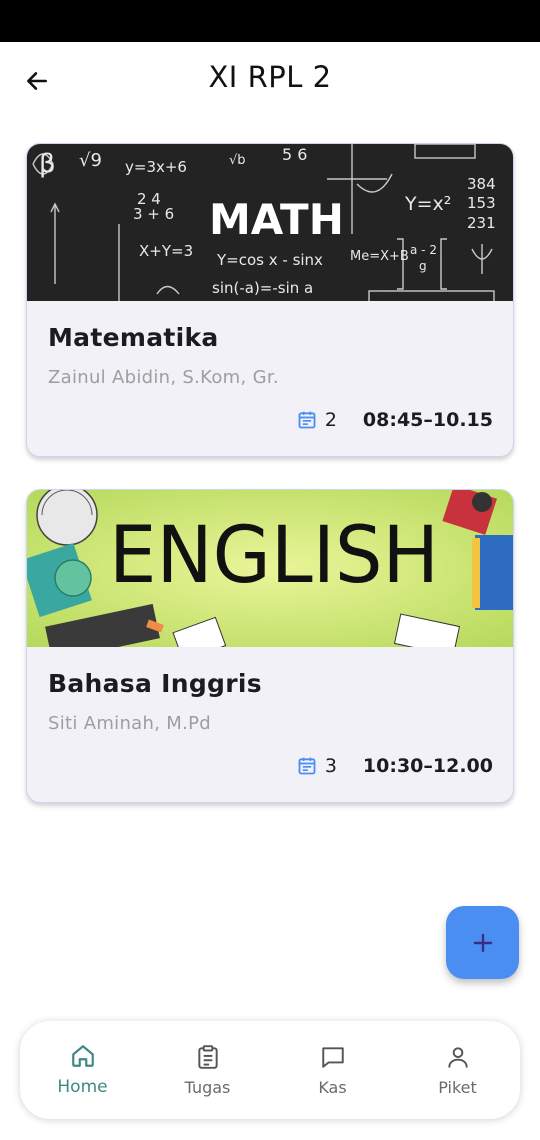 Image resolution: width=540 pixels, height=1140 pixels. I want to click on svg-text: β, so click(47, 164).